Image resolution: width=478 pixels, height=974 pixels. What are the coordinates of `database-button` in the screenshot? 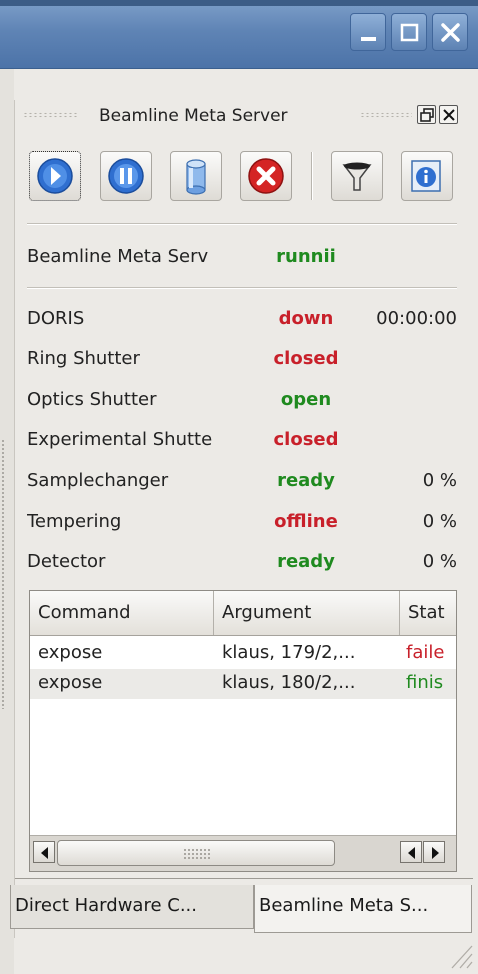 It's located at (196, 176).